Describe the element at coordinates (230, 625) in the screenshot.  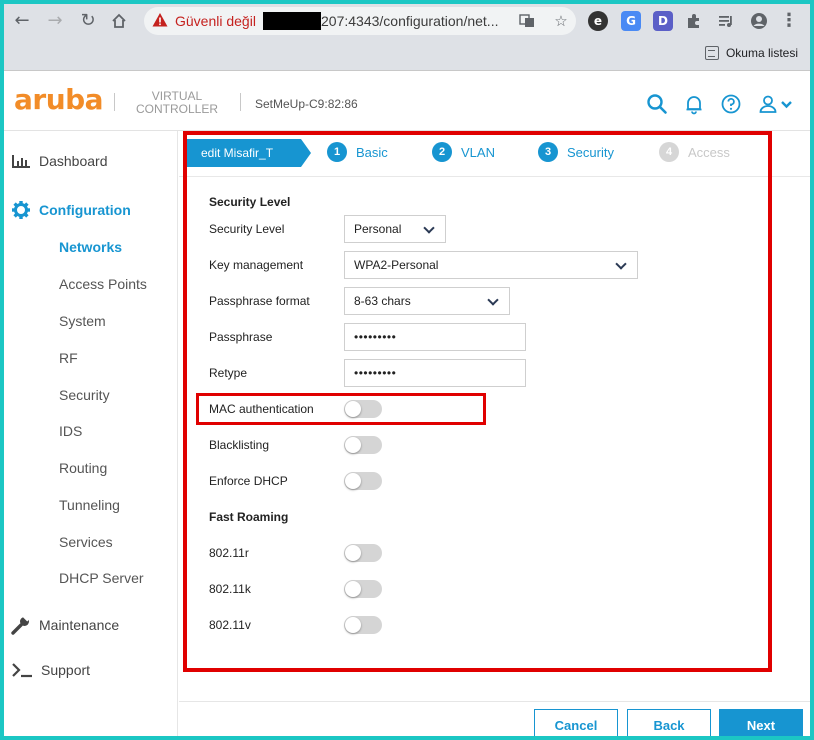
I see `80211v-label: 802.11v` at that location.